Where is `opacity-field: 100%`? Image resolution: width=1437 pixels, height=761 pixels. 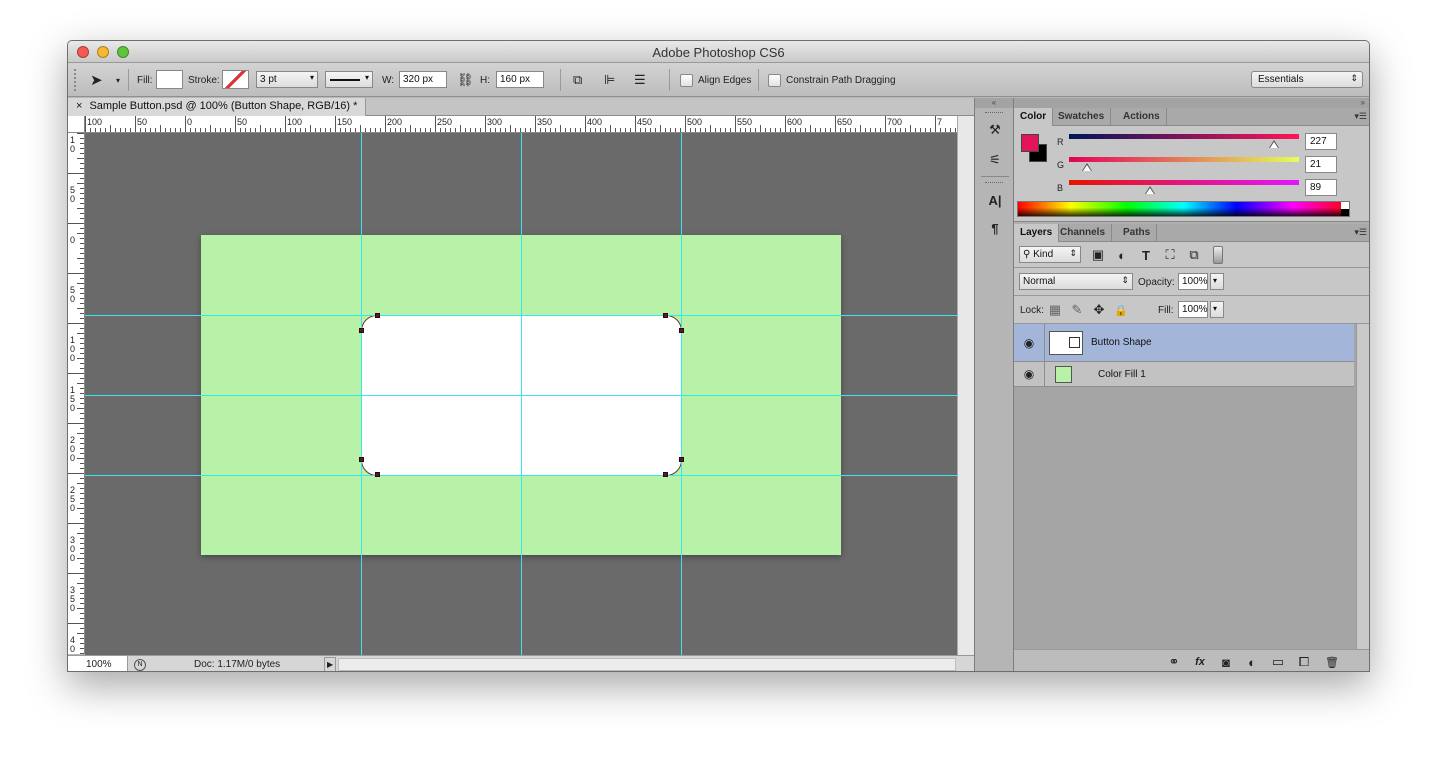
opacity-field: 100% is located at coordinates (1193, 281).